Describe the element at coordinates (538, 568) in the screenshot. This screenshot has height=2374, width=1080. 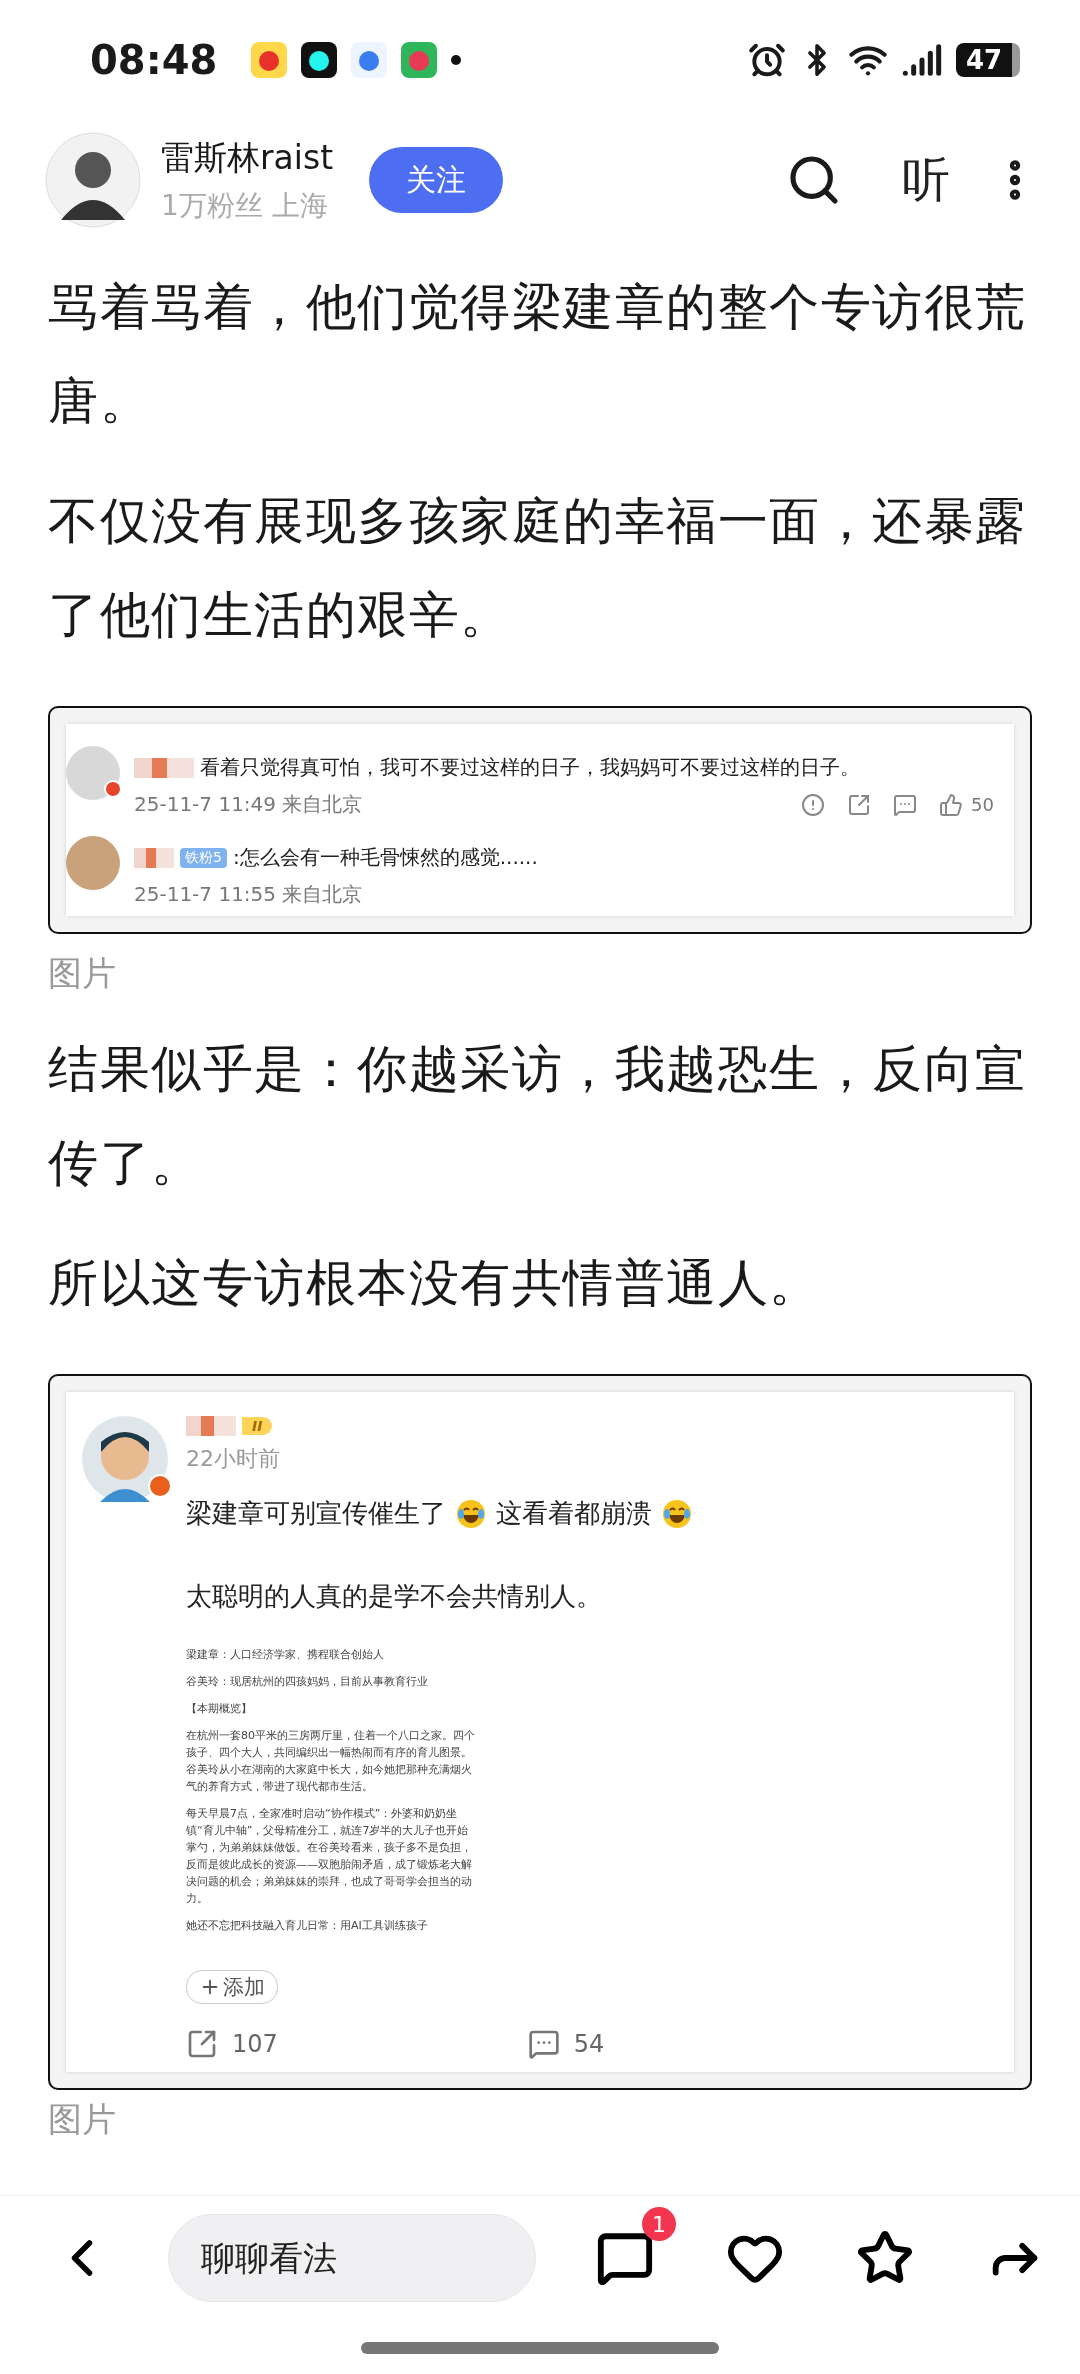
I see `paragraph: 不仅没有展现多孩家庭的幸福一面，还暴露了他们生活的艰辛。` at that location.